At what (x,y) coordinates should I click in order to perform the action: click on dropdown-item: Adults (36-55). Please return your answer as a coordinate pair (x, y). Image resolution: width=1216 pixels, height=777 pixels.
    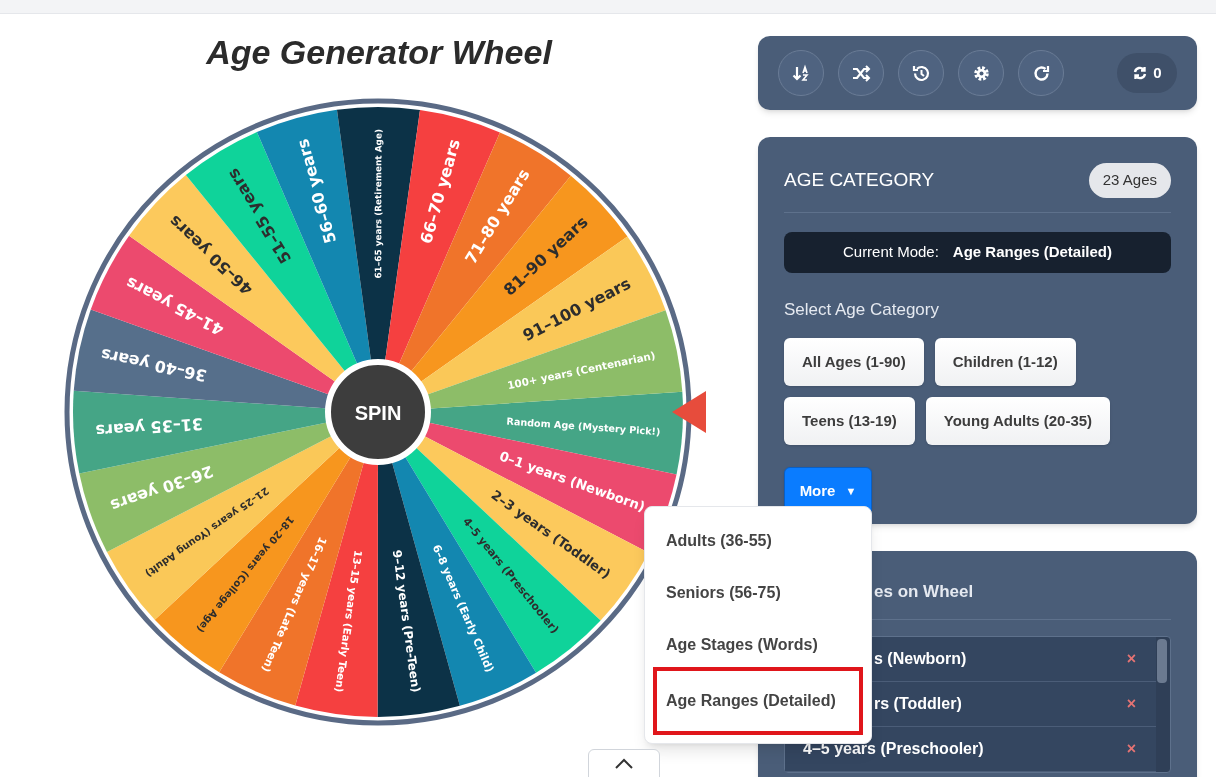
    Looking at the image, I should click on (758, 541).